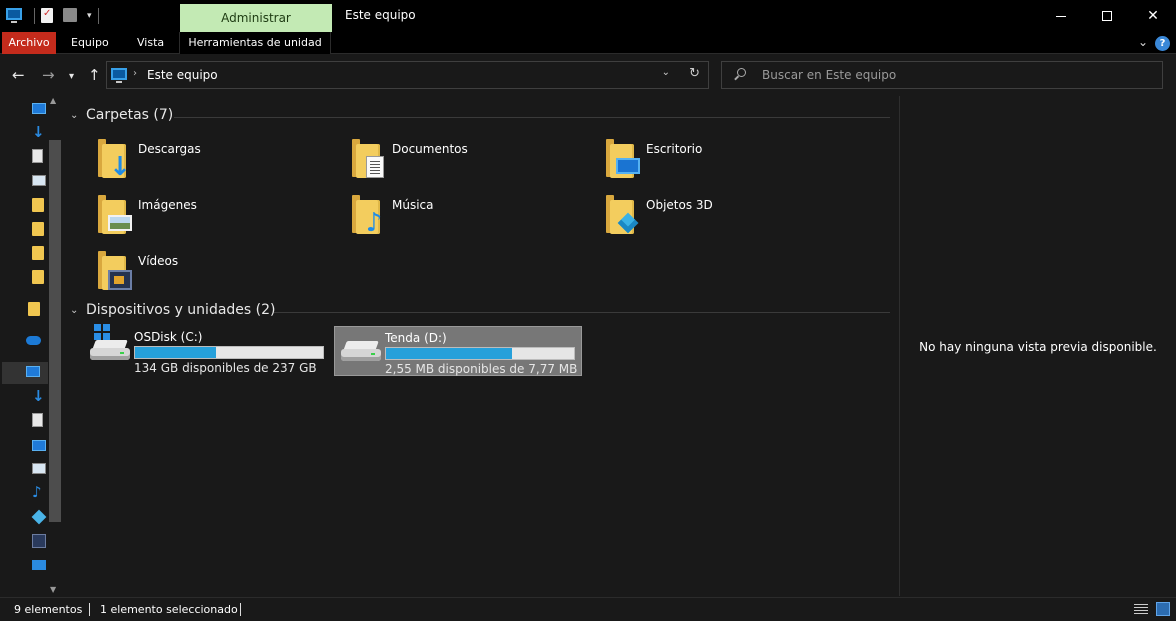 This screenshot has width=1176, height=621. What do you see at coordinates (53, 589) in the screenshot?
I see `scroll-down-icon: ▼` at bounding box center [53, 589].